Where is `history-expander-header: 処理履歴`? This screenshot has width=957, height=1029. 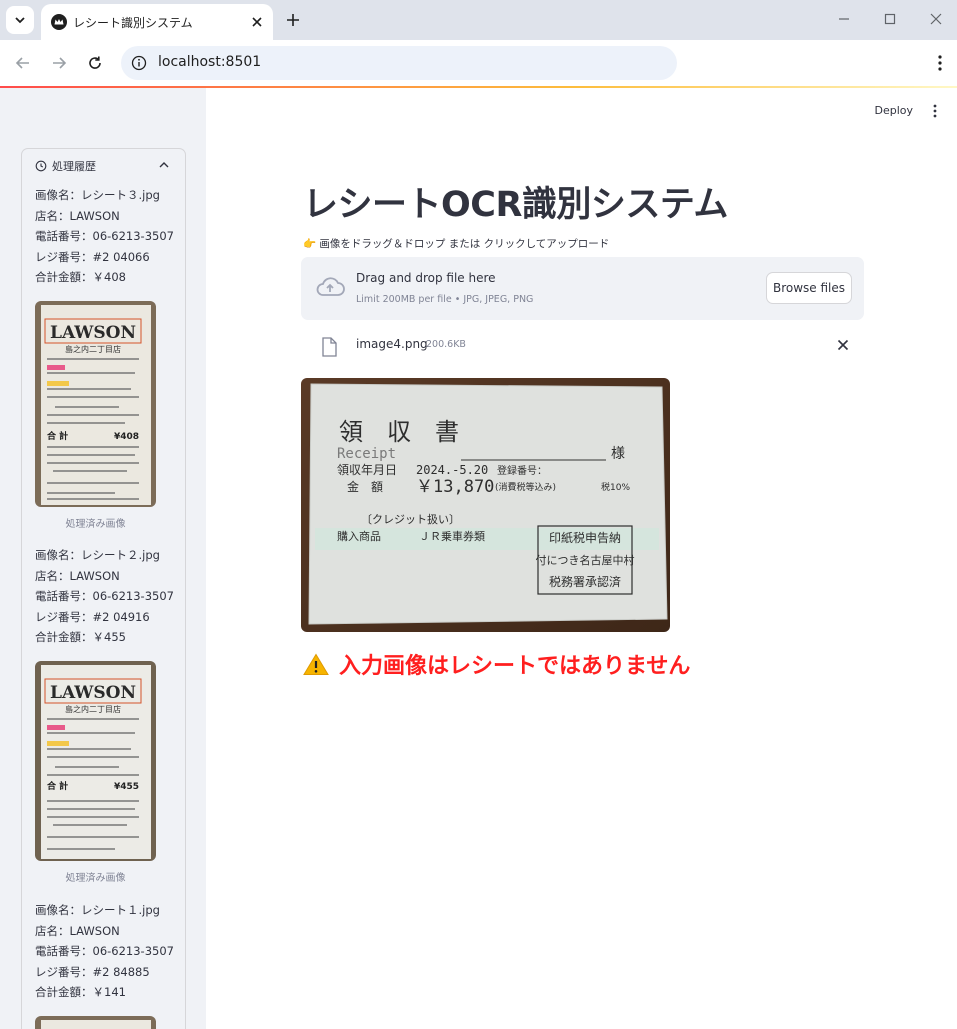
history-expander-header: 処理履歴 is located at coordinates (65, 166).